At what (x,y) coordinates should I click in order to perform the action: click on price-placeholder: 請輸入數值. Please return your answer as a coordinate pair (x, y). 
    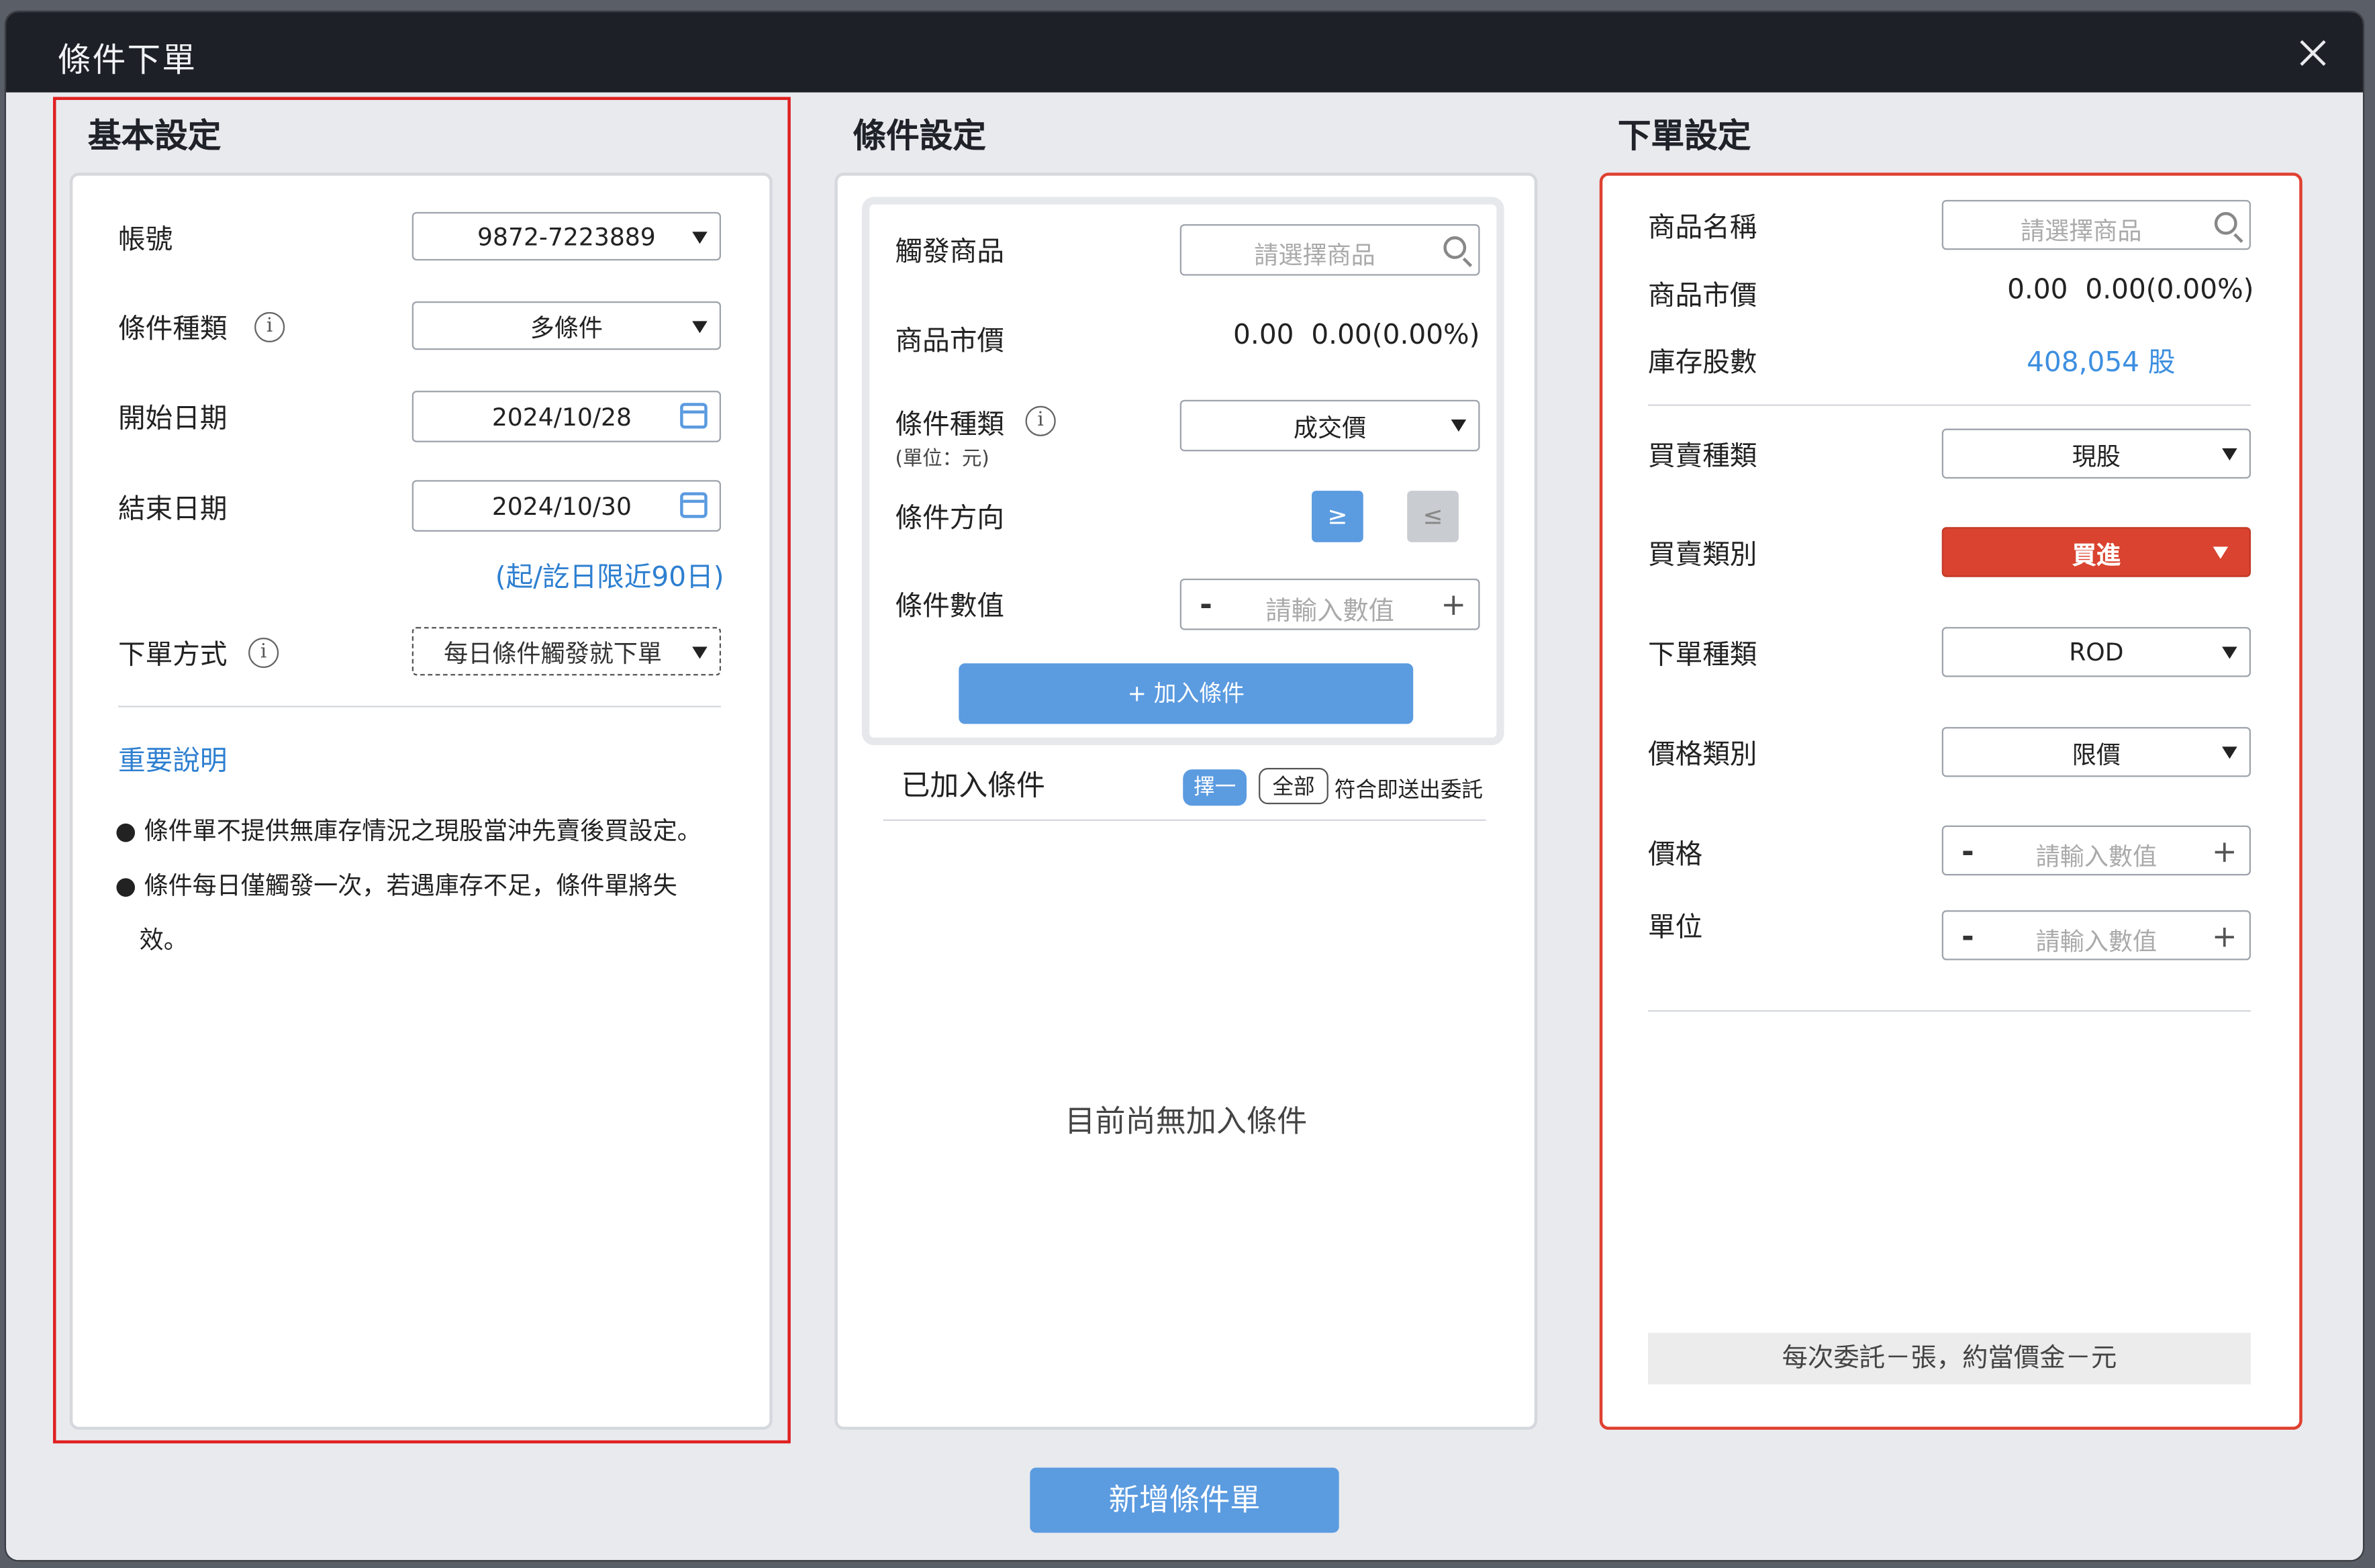
    Looking at the image, I should click on (2096, 857).